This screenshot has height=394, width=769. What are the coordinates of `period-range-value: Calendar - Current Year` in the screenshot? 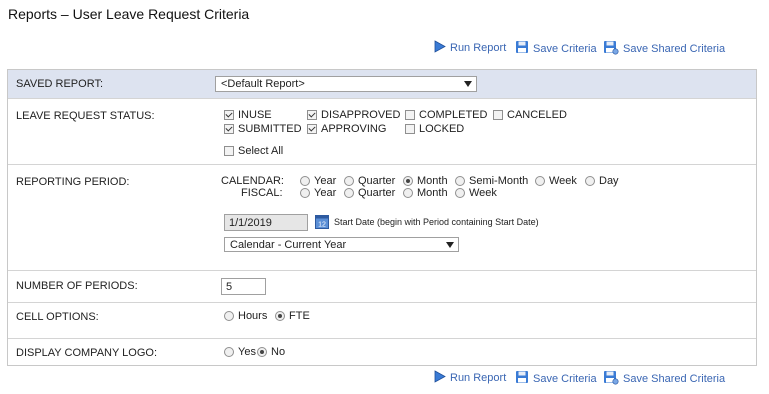 It's located at (288, 244).